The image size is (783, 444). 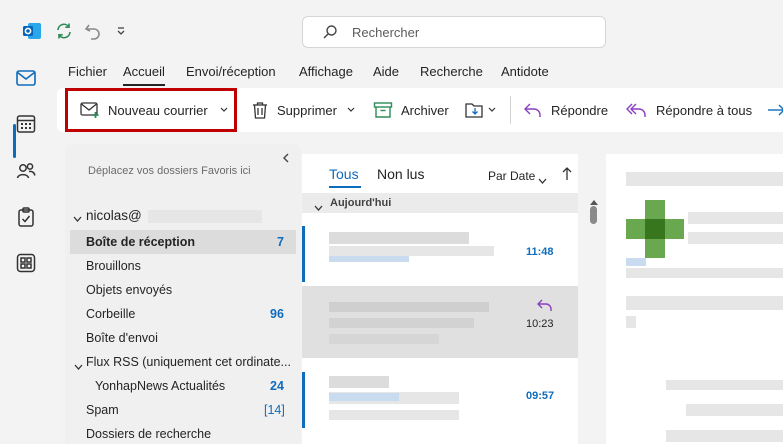 I want to click on tasks-icon, so click(x=26, y=217).